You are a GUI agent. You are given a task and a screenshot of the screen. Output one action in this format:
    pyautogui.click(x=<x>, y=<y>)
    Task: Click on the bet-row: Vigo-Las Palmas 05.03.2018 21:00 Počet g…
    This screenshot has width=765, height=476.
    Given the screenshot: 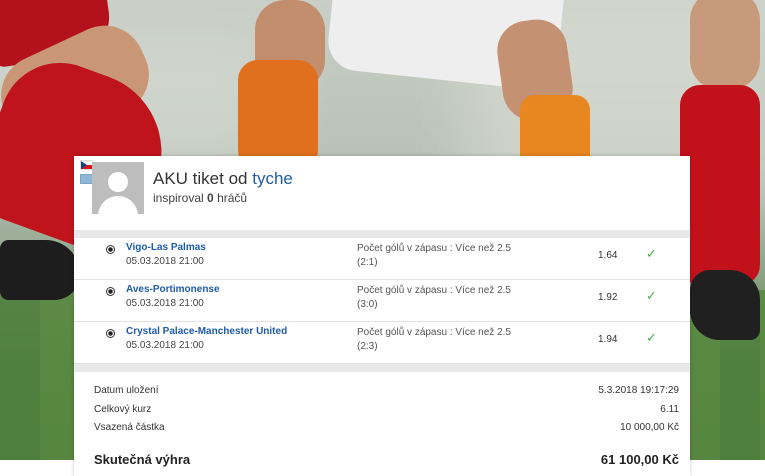 What is the action you would take?
    pyautogui.click(x=382, y=259)
    